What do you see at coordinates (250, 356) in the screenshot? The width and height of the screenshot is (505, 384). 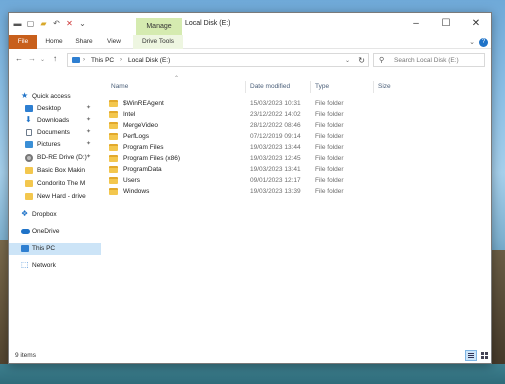 I see `status-bar: 9 items` at bounding box center [250, 356].